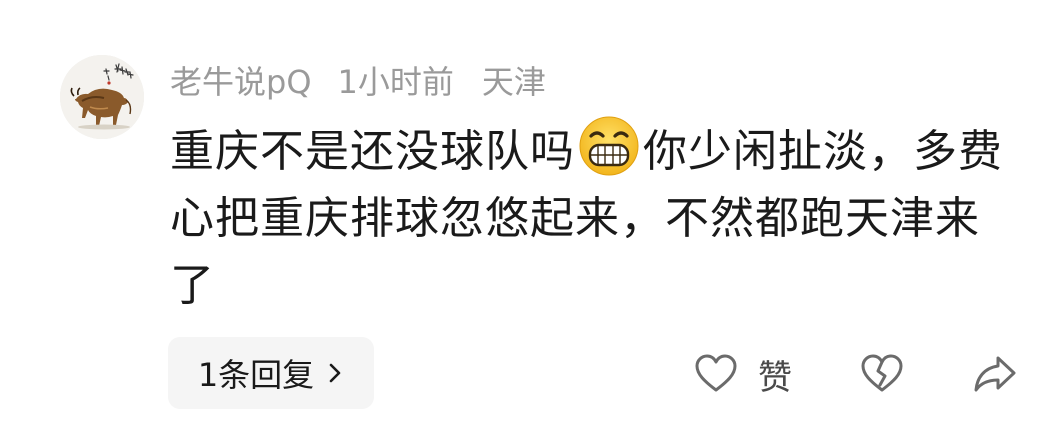 This screenshot has width=1048, height=421. What do you see at coordinates (395, 82) in the screenshot?
I see `timestamp: 1小时前` at bounding box center [395, 82].